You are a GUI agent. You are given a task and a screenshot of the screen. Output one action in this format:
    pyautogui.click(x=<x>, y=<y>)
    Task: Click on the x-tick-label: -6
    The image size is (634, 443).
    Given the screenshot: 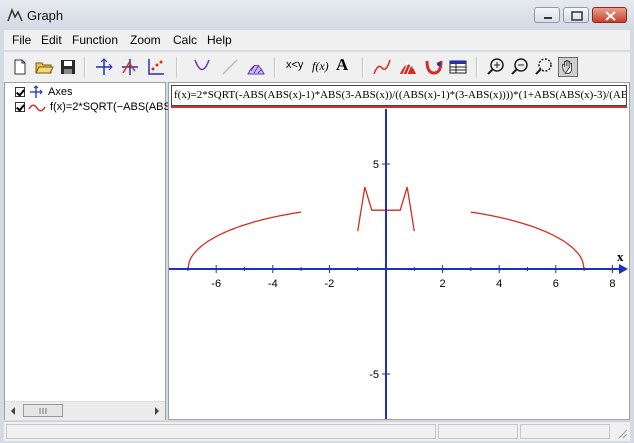 What is the action you would take?
    pyautogui.click(x=216, y=284)
    